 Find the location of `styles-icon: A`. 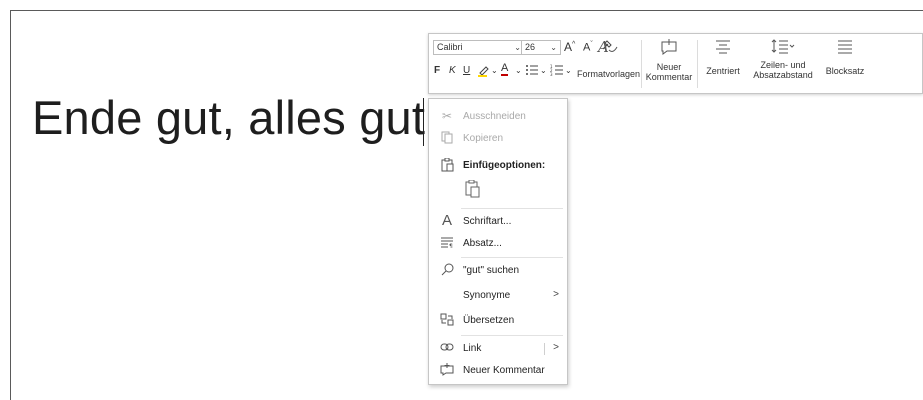

styles-icon: A is located at coordinates (608, 49).